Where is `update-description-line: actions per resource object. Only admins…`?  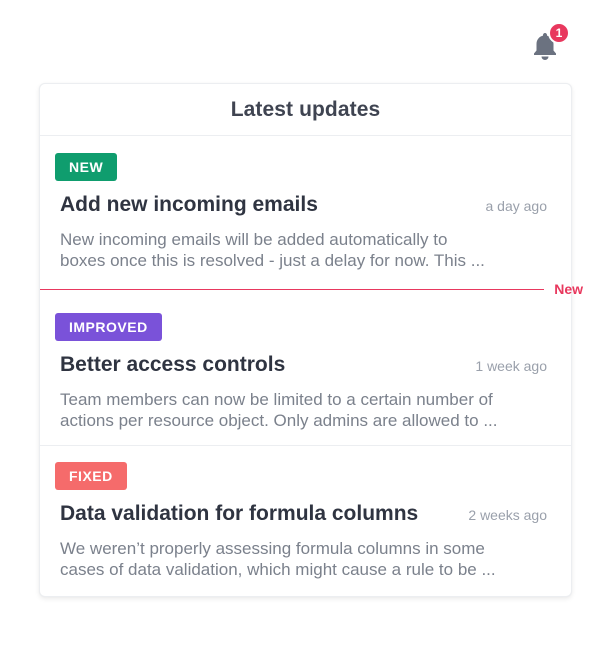 update-description-line: actions per resource object. Only admins… is located at coordinates (279, 420).